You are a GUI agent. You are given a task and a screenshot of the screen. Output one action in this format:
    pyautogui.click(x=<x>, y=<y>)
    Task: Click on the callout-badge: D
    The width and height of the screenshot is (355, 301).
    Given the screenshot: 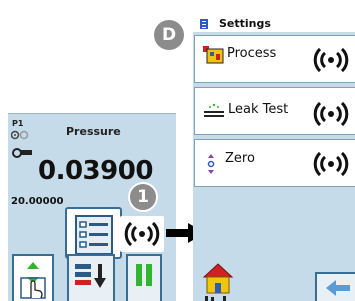 What is the action you would take?
    pyautogui.click(x=169, y=35)
    